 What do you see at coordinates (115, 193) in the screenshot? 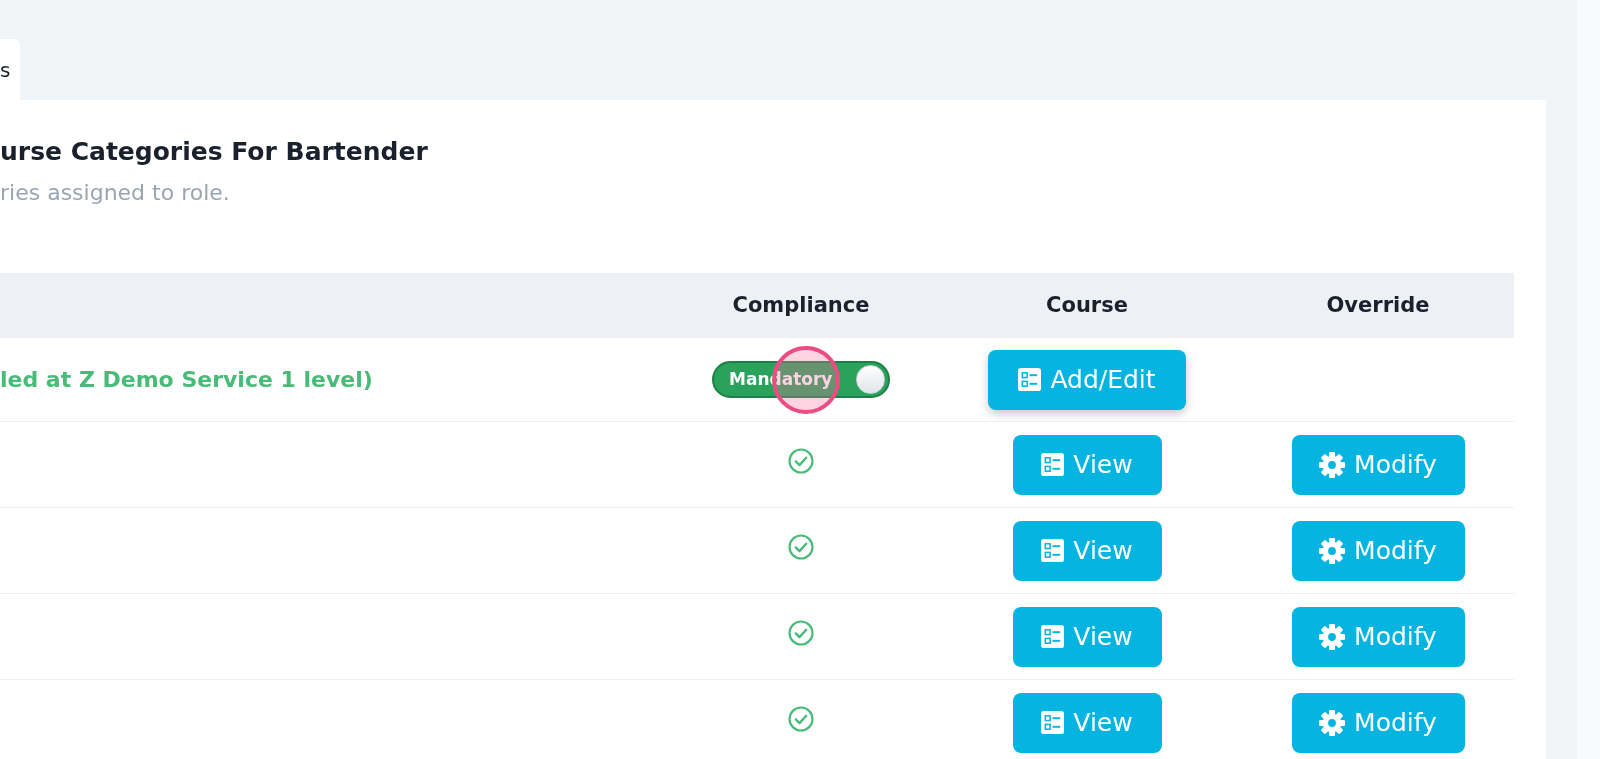
I see `card-subtitle: ries assigned to role.` at bounding box center [115, 193].